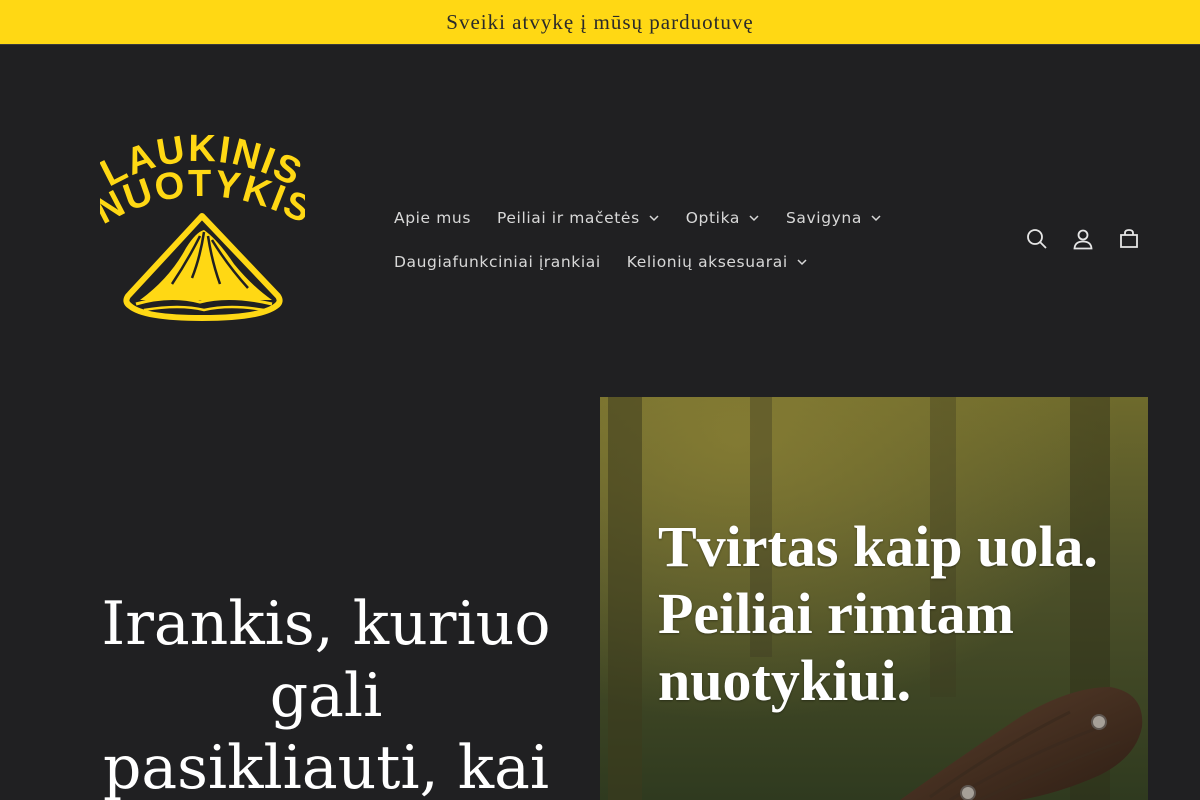 The width and height of the screenshot is (1200, 800). Describe the element at coordinates (712, 218) in the screenshot. I see `nav-item-label: Optika` at that location.